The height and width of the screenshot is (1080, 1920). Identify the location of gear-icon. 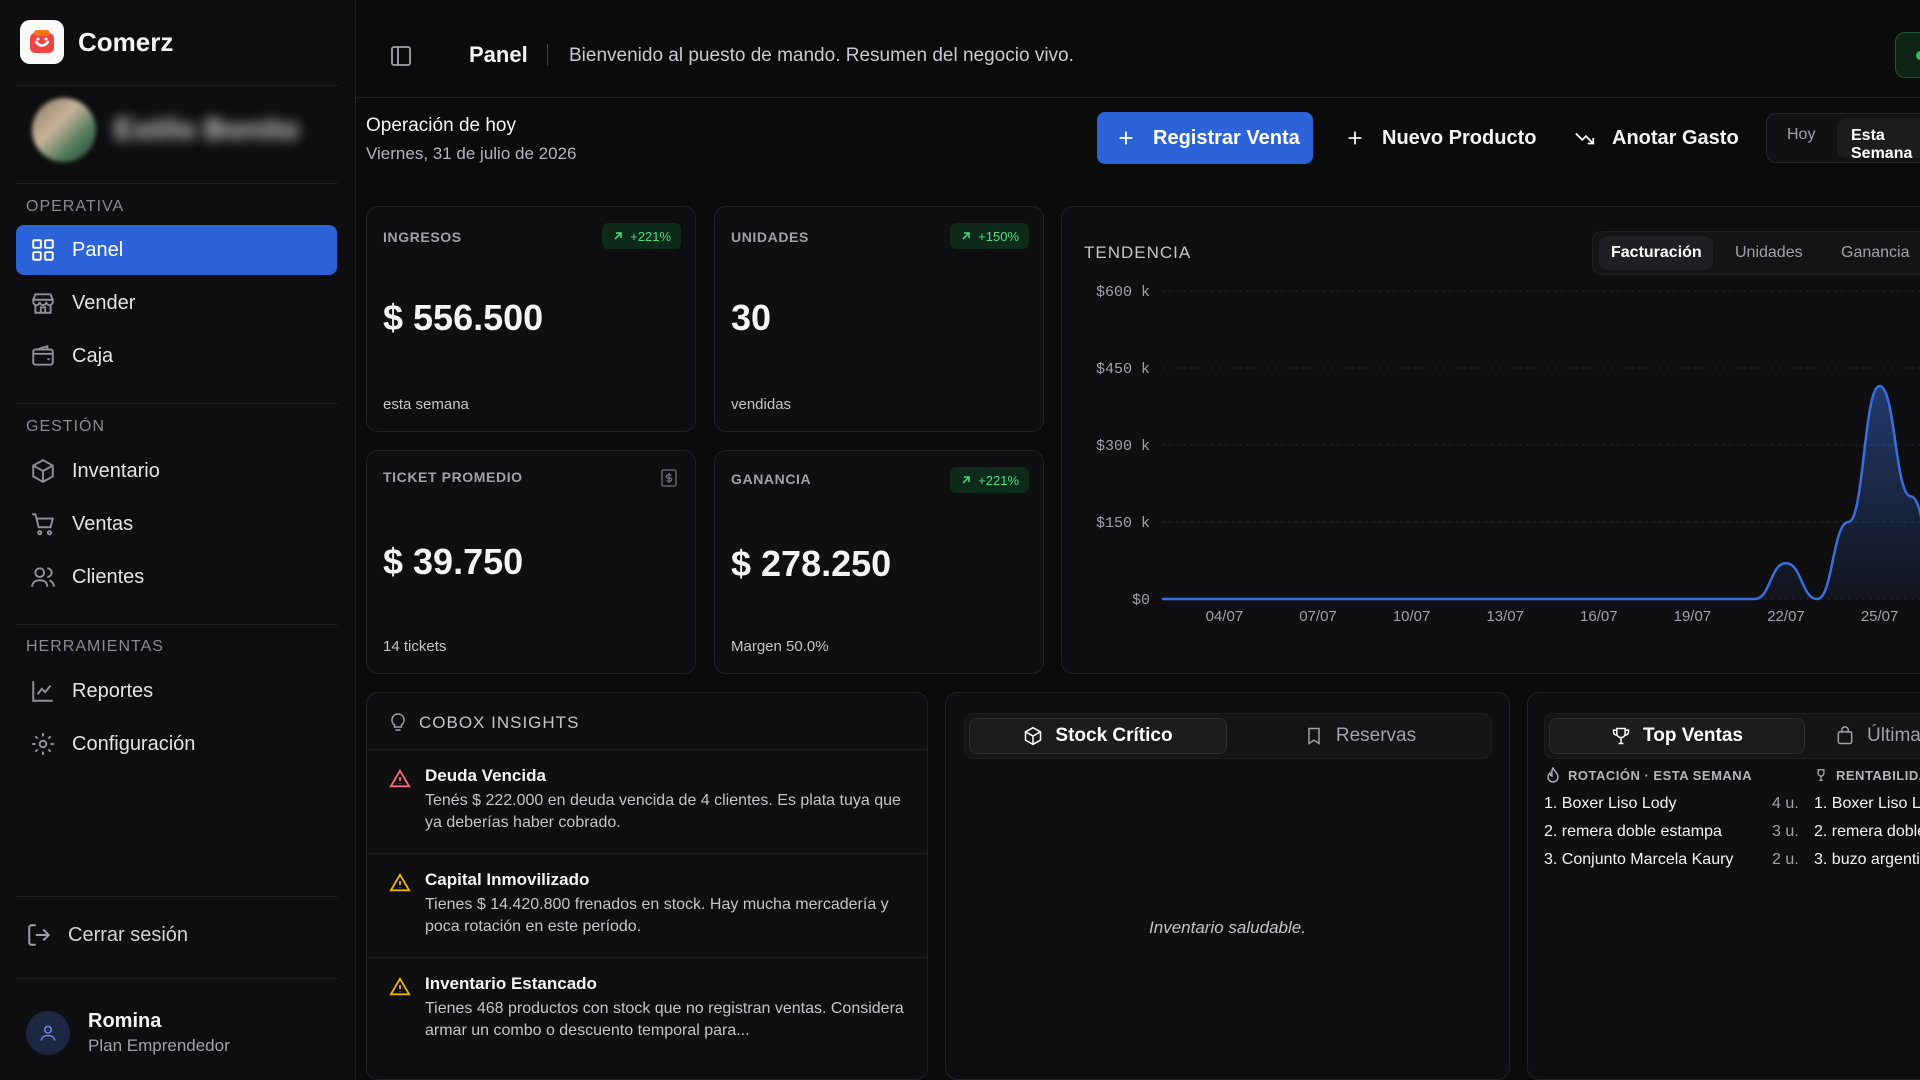
(43, 744).